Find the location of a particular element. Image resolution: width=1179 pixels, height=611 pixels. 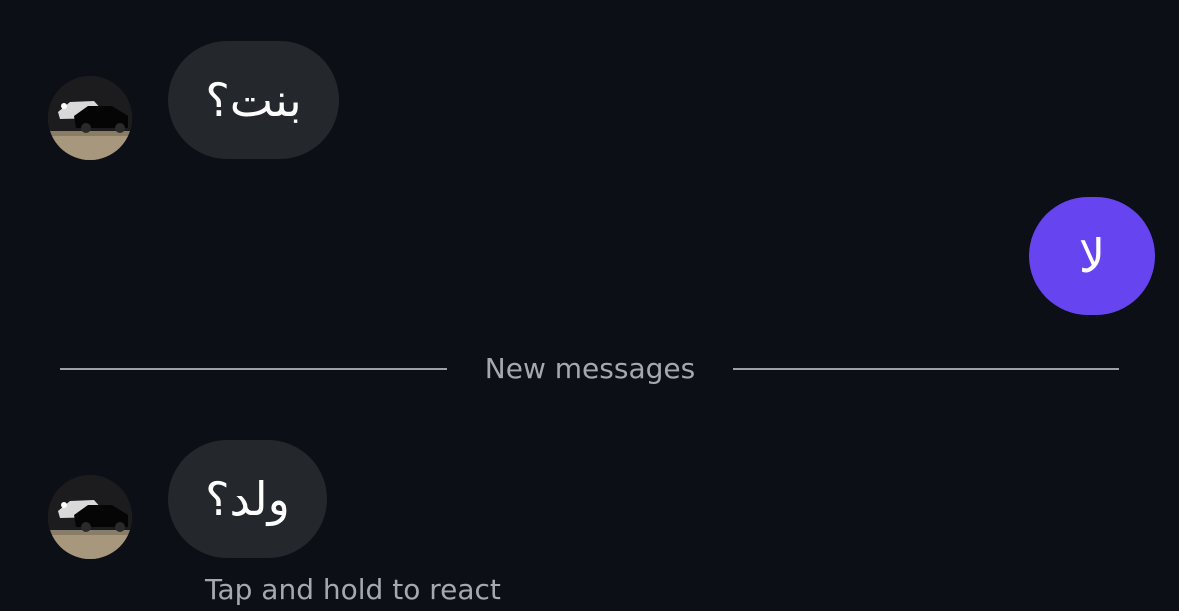

react-hint: Tap and hold to react is located at coordinates (353, 589).